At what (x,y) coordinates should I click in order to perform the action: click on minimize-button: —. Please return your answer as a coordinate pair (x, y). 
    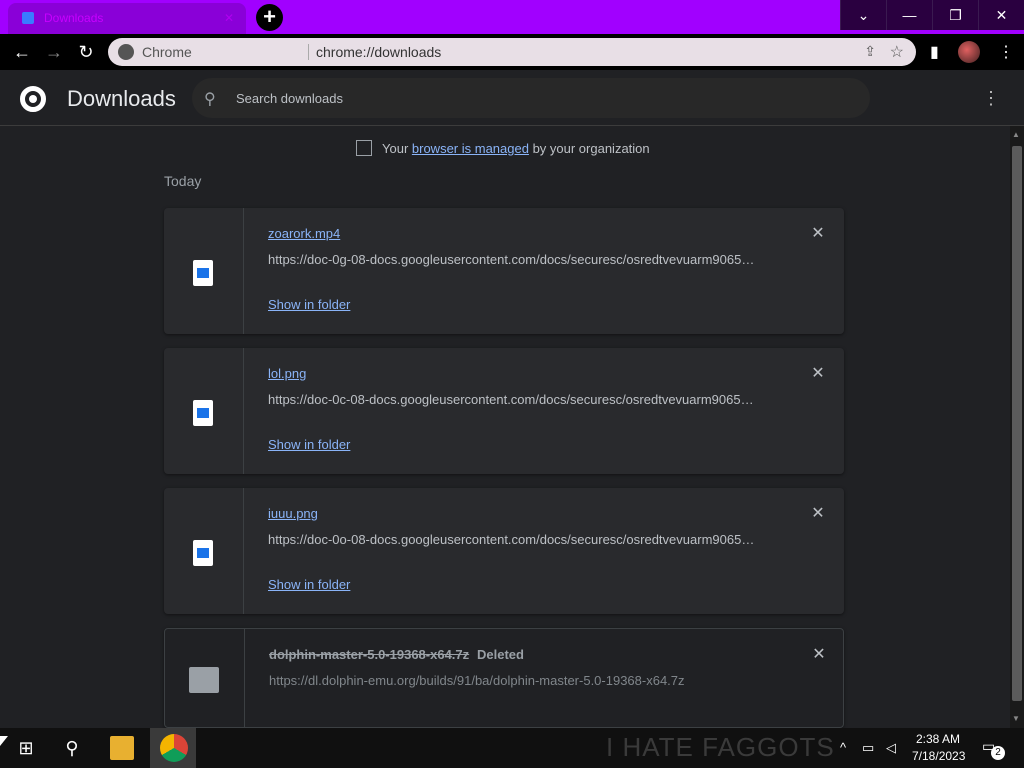
    Looking at the image, I should click on (909, 15).